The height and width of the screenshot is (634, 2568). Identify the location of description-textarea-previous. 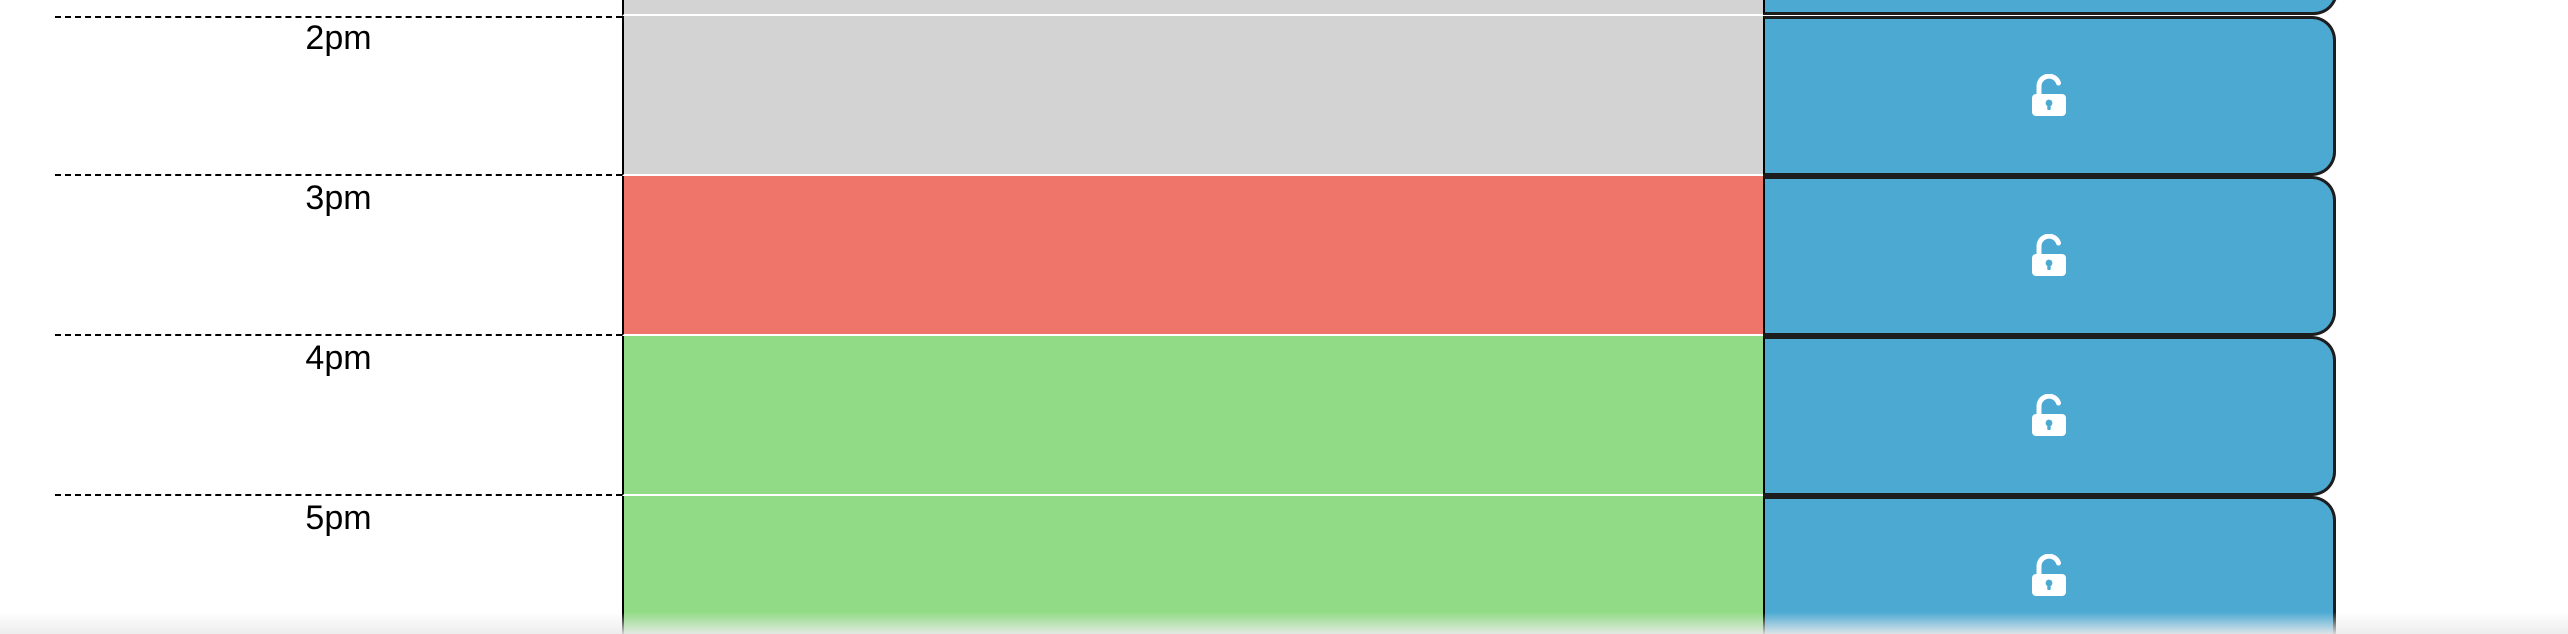
(1193, 8).